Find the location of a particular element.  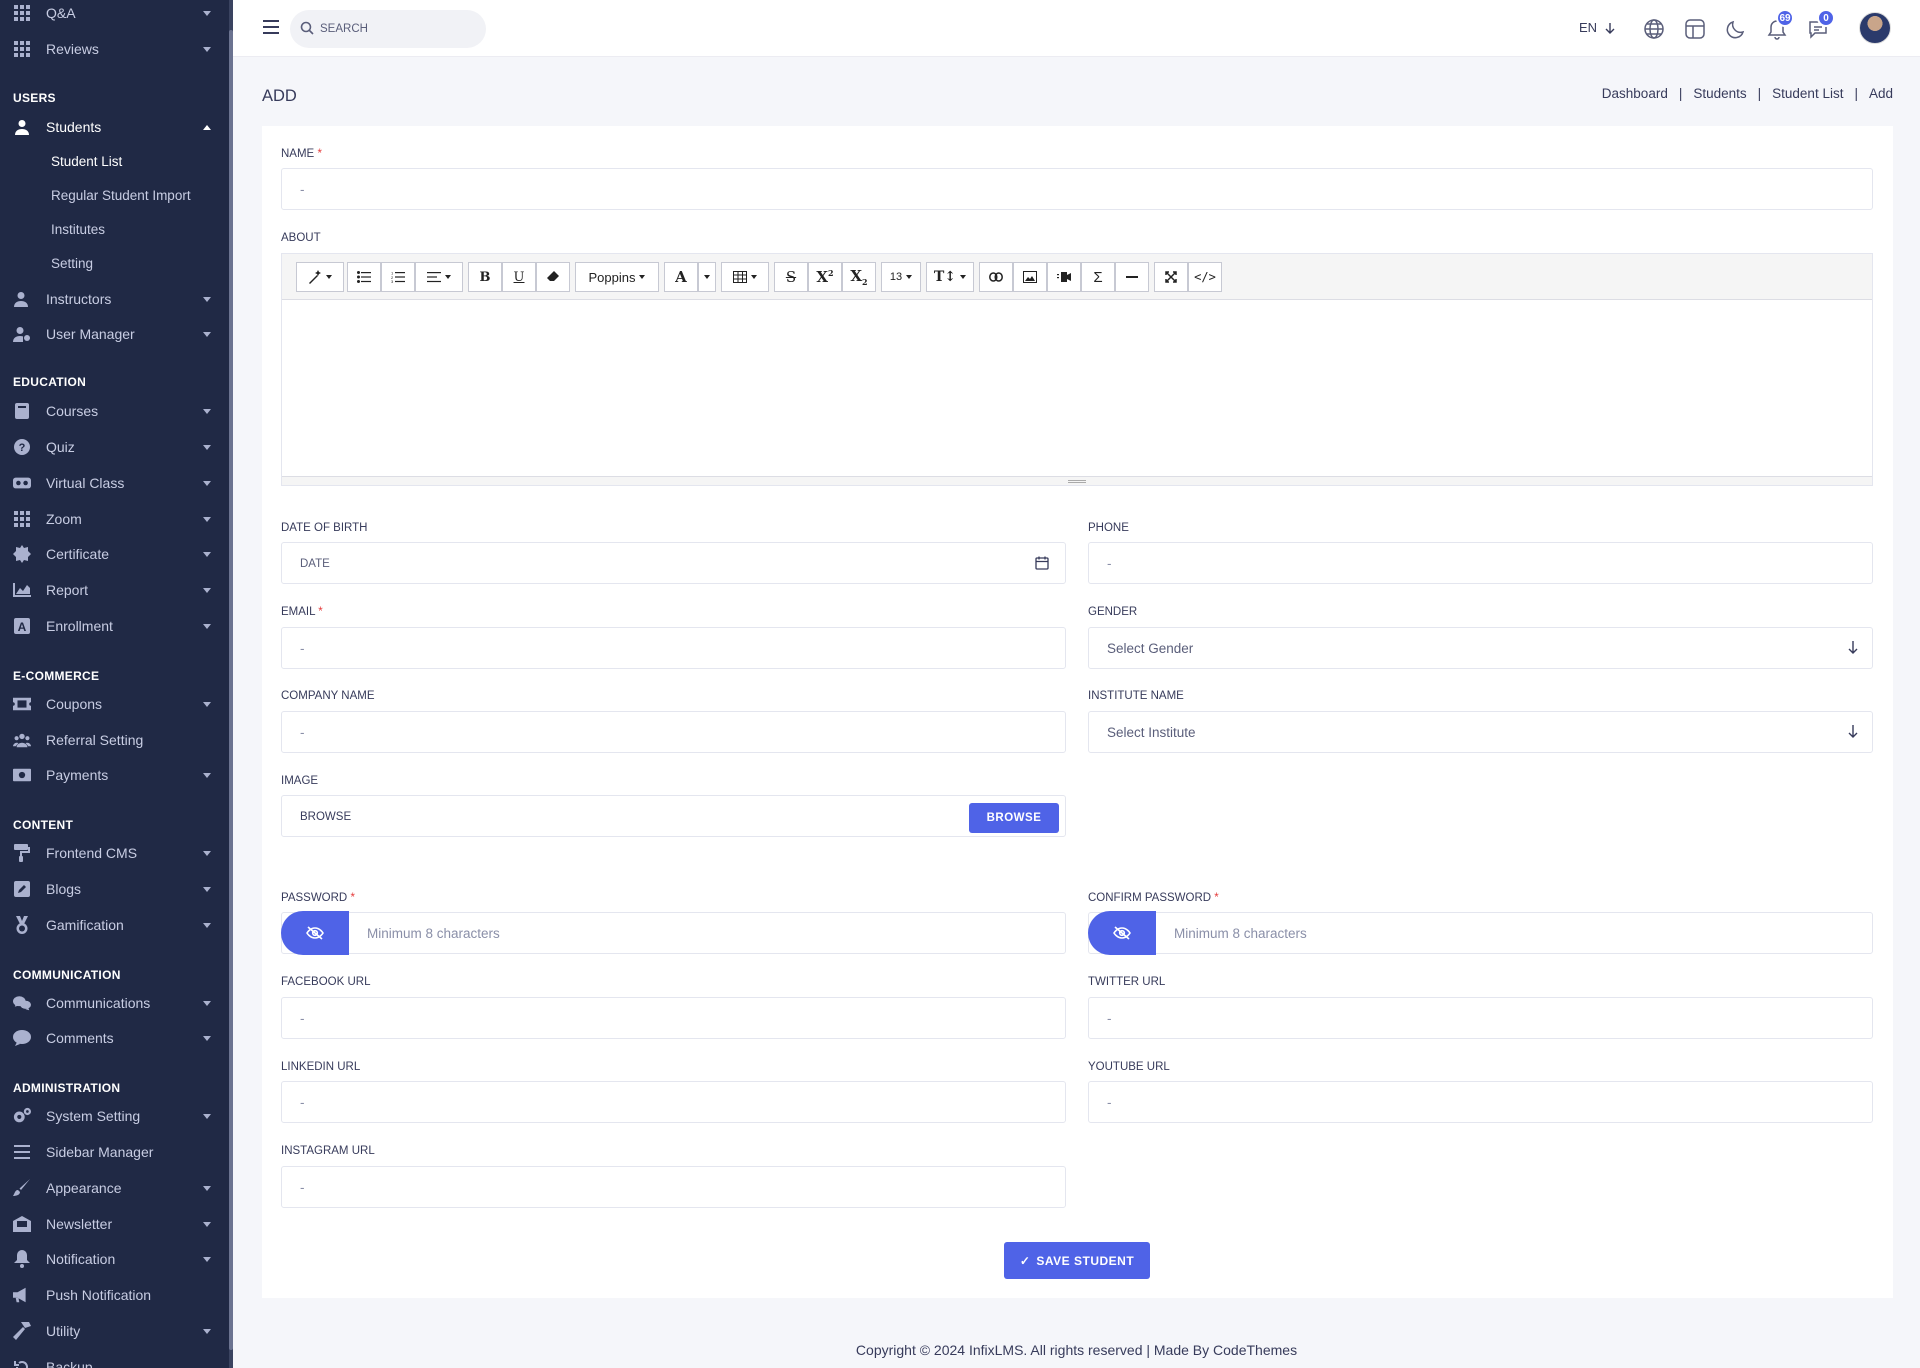

globe-icon is located at coordinates (1654, 29).